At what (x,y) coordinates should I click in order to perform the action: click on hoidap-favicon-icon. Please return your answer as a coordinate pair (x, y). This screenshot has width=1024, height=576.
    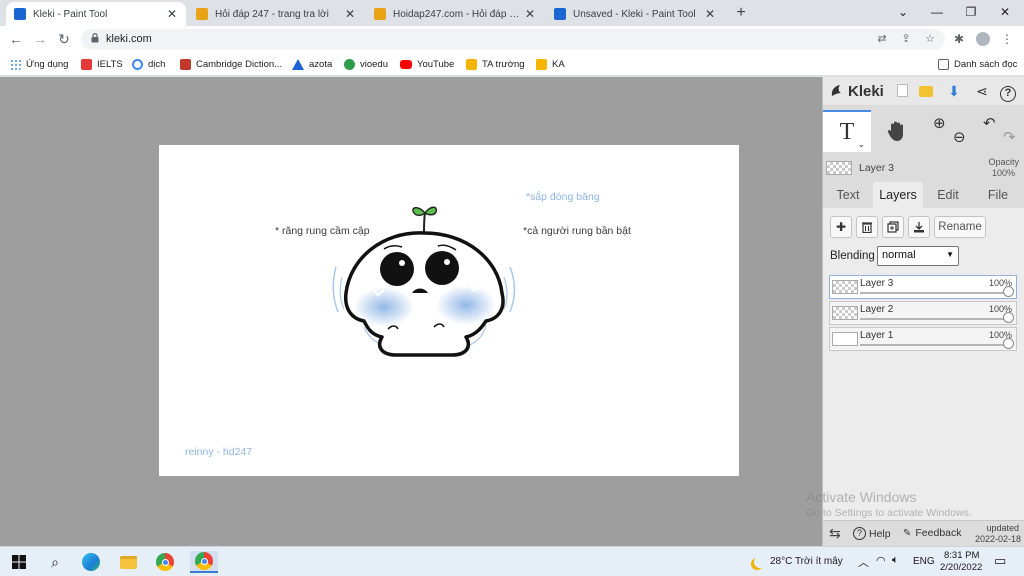
    Looking at the image, I should click on (202, 14).